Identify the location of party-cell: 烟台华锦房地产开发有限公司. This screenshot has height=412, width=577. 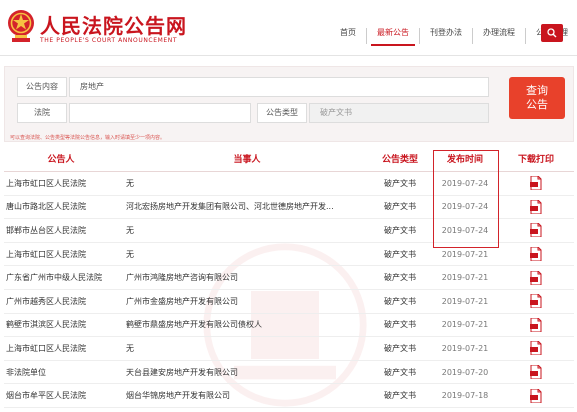
(242, 395).